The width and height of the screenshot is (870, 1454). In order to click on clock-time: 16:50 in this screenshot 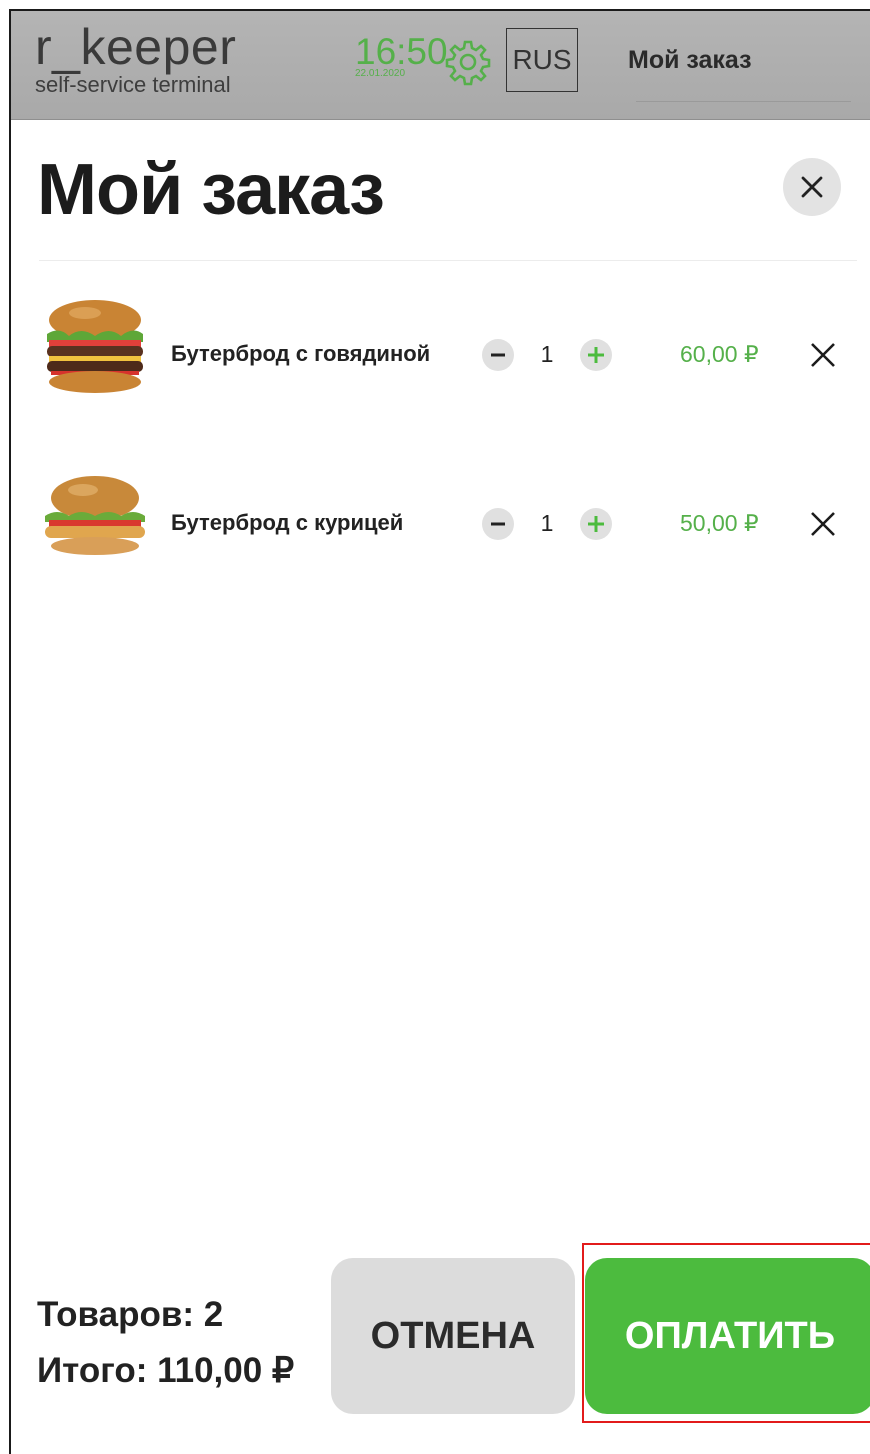, I will do `click(401, 51)`.